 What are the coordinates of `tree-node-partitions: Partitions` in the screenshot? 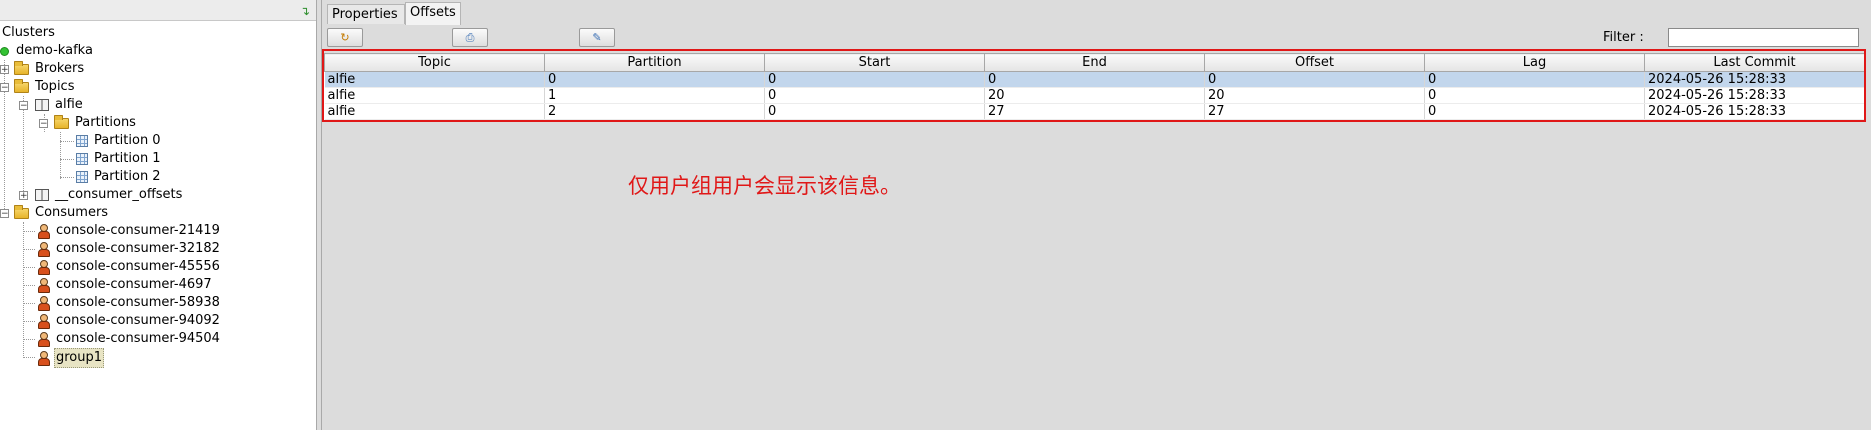 It's located at (96, 123).